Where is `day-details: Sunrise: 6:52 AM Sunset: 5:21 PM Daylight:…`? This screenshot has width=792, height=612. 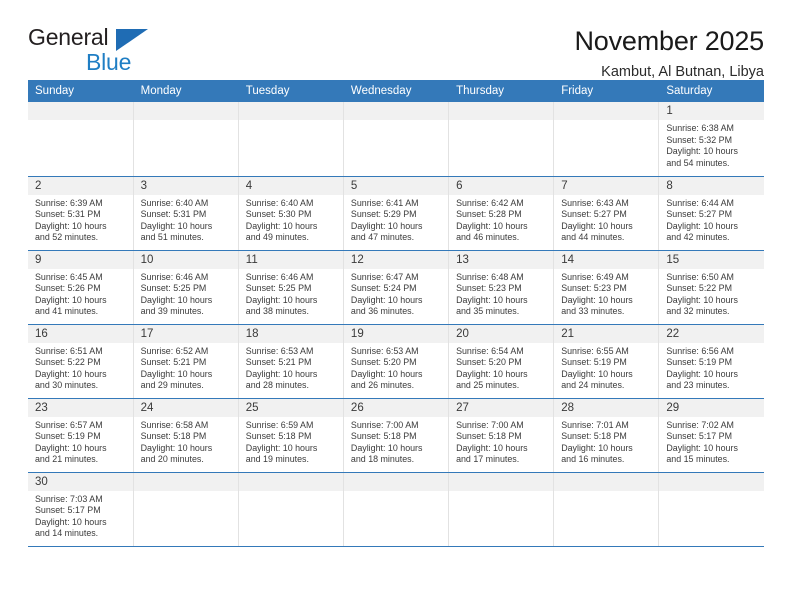 day-details: Sunrise: 6:52 AM Sunset: 5:21 PM Daylight:… is located at coordinates (186, 367).